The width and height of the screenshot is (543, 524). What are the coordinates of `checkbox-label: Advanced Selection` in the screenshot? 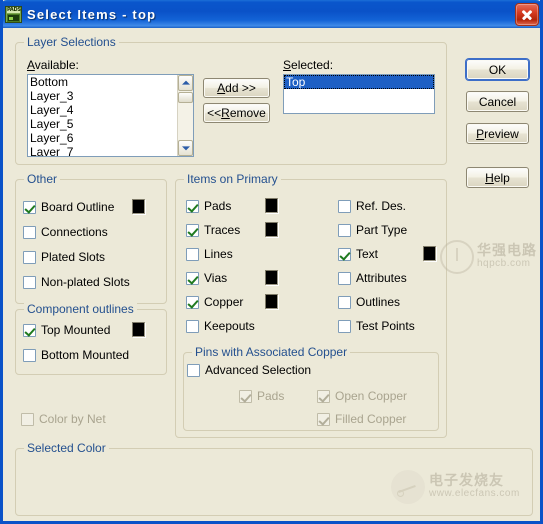 It's located at (258, 370).